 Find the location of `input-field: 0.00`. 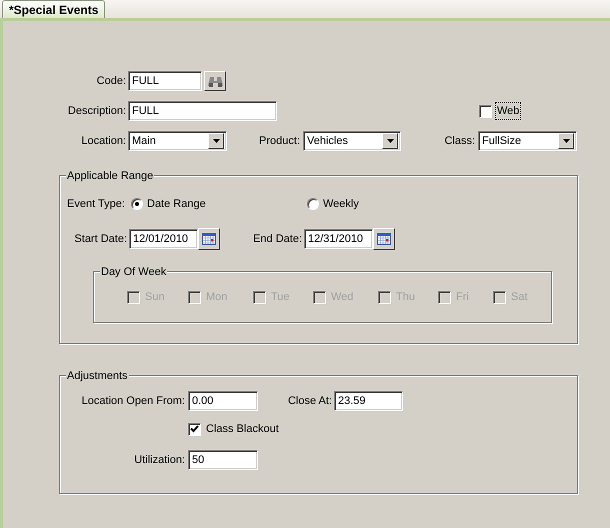

input-field: 0.00 is located at coordinates (223, 401).